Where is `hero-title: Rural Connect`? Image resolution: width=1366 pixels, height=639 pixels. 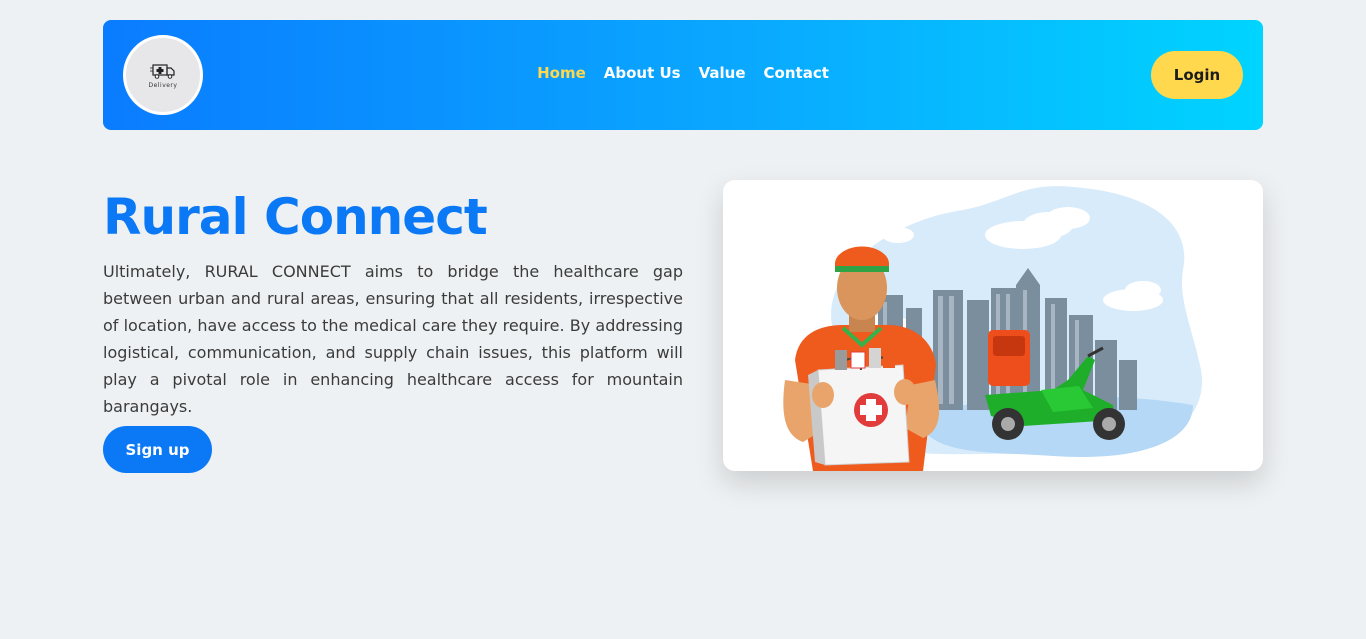 hero-title: Rural Connect is located at coordinates (295, 217).